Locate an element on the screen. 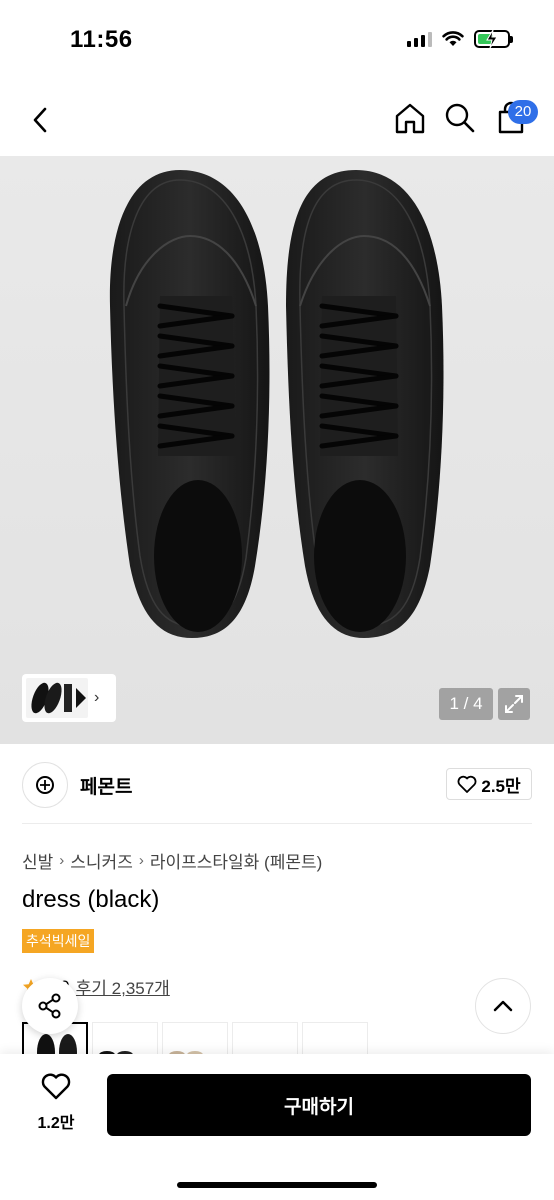 The height and width of the screenshot is (1200, 554). breadcrumb: 신발 › 스니커즈 › 라이프스타일화 (페몬트) is located at coordinates (172, 860).